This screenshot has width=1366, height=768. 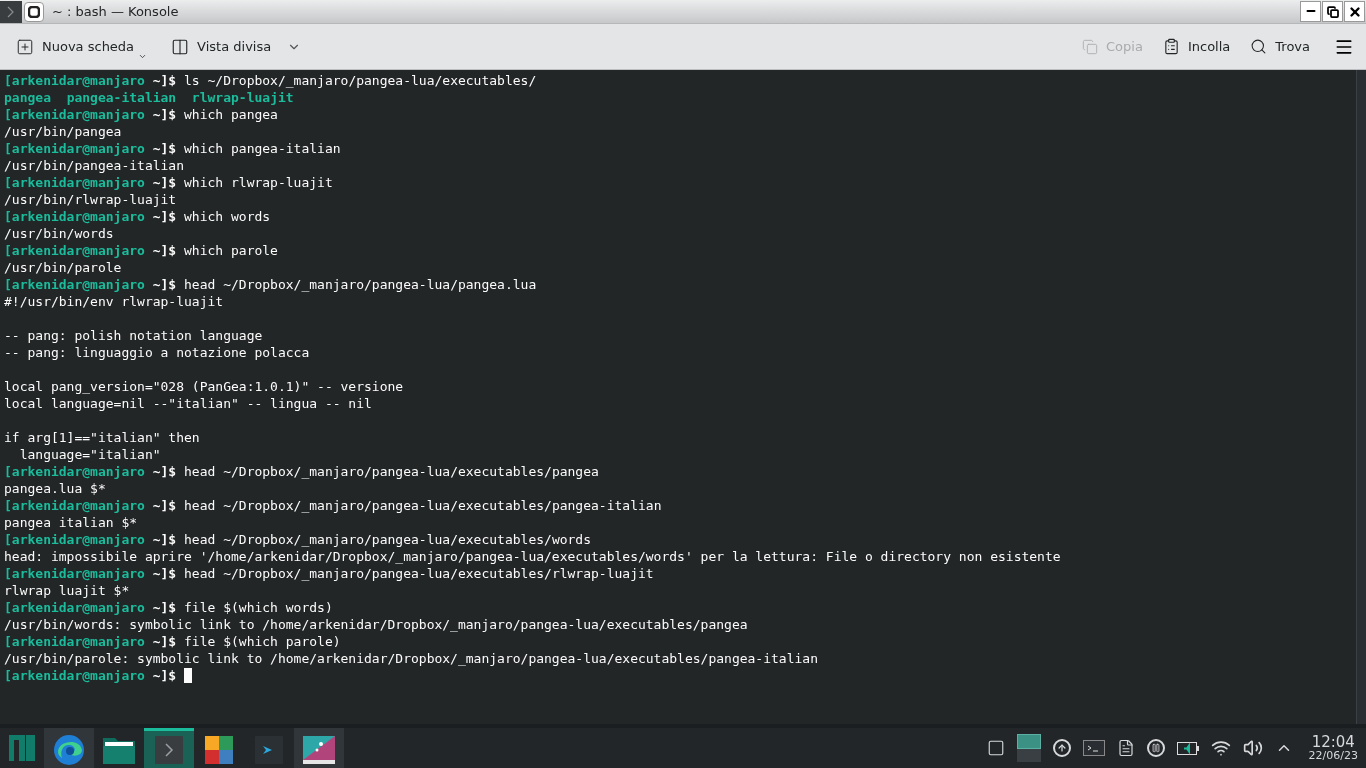 I want to click on app-icon, so click(x=34, y=11).